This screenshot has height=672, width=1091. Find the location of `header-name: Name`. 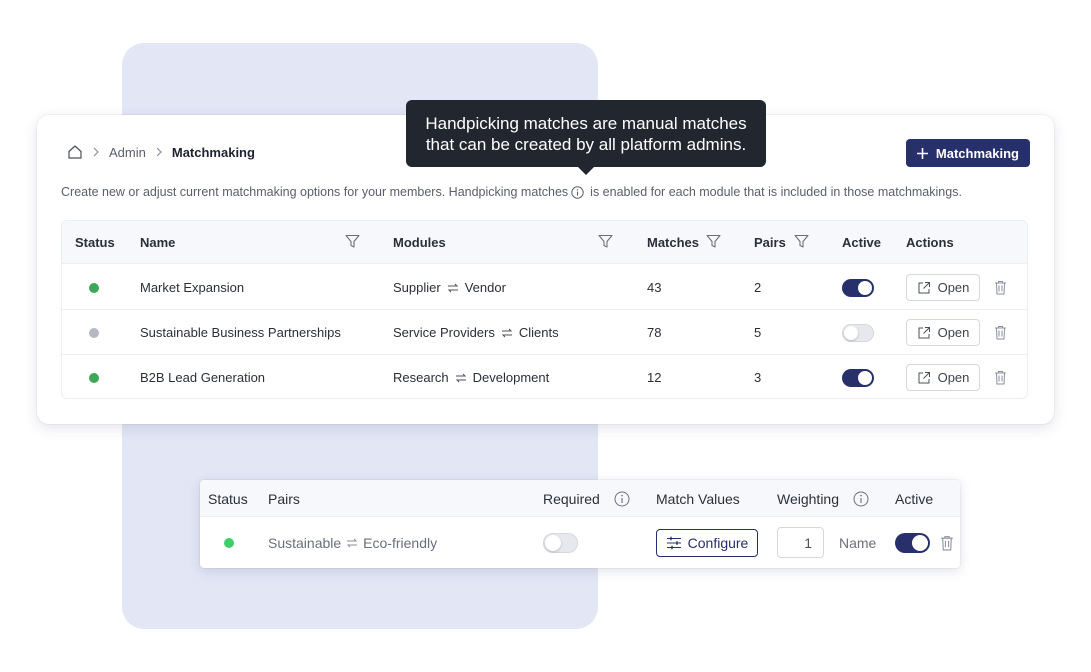

header-name: Name is located at coordinates (158, 242).